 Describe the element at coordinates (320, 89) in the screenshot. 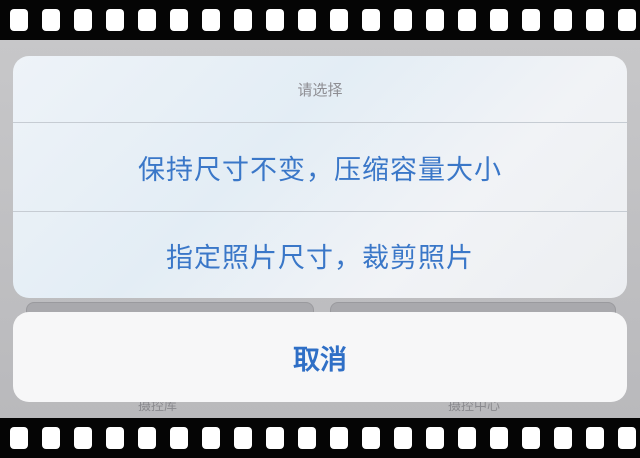

I see `action-sheet-title: 请选择` at that location.